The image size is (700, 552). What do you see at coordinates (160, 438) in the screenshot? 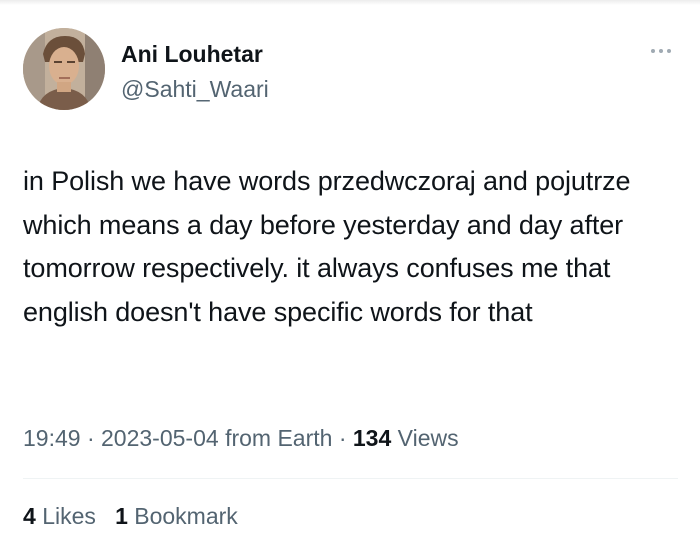
I see `tweet-date: 2023-05-04` at bounding box center [160, 438].